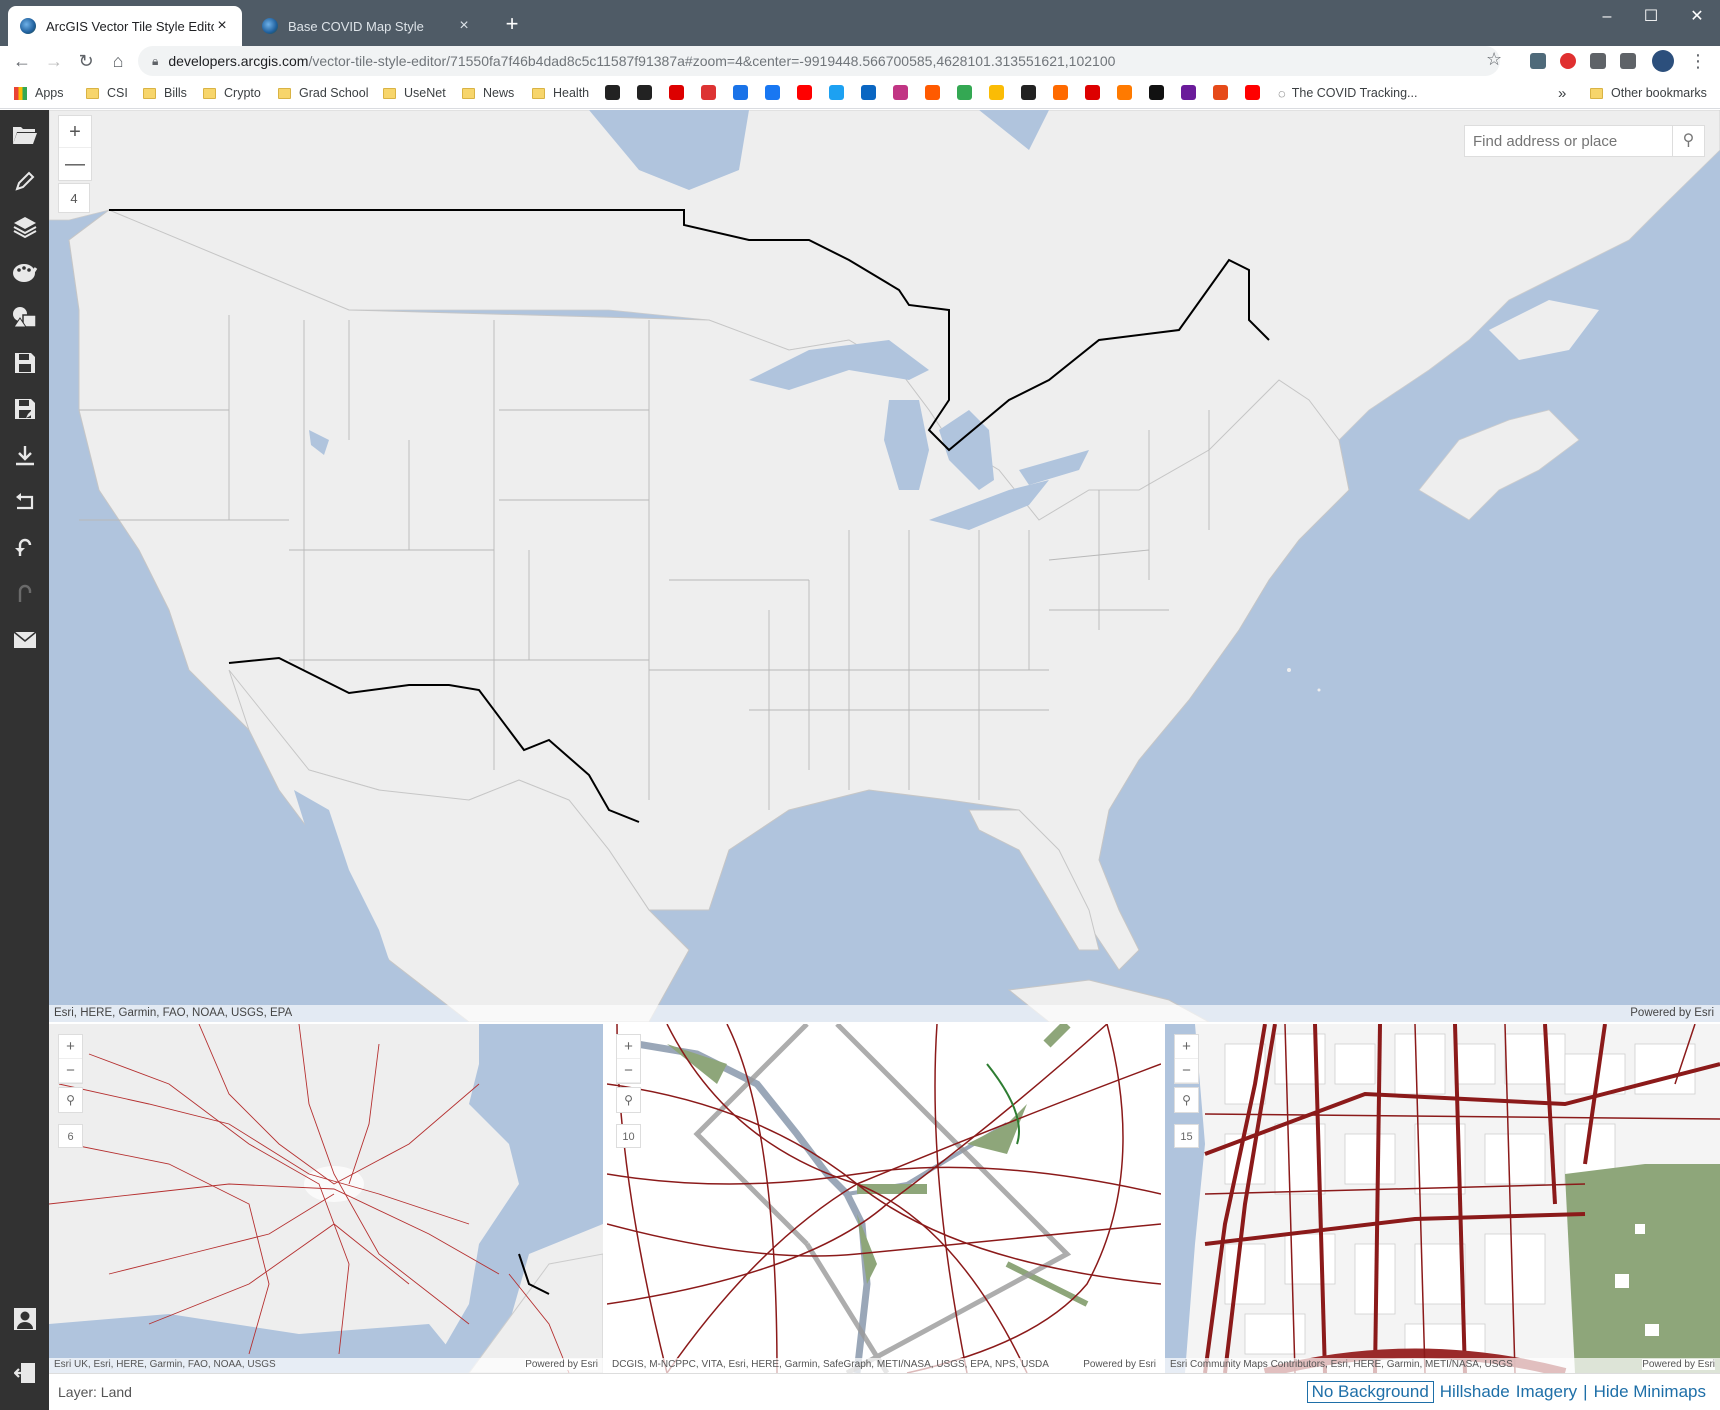  I want to click on extension-opera-icon, so click(1568, 61).